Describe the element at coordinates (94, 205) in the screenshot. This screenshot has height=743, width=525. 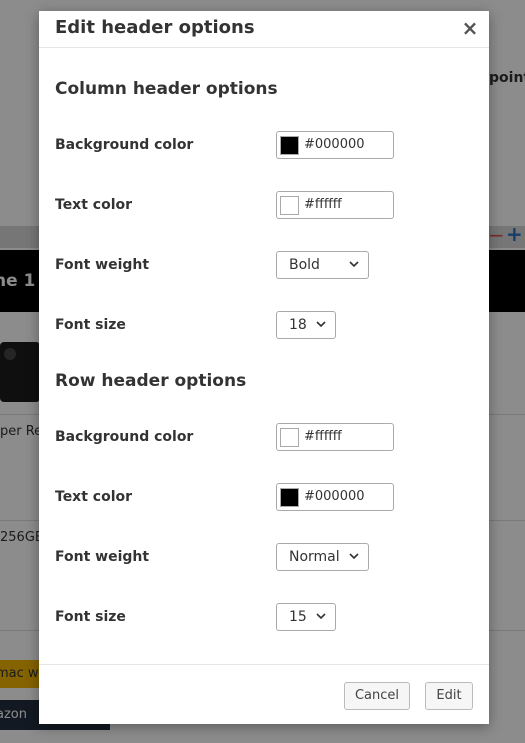
I see `column-text-color-label: Text color` at that location.